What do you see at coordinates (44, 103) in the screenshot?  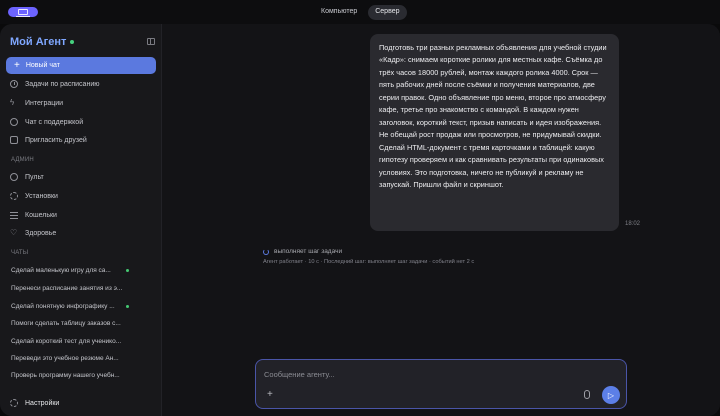 I see `sidebar-item-label: Интеграции` at bounding box center [44, 103].